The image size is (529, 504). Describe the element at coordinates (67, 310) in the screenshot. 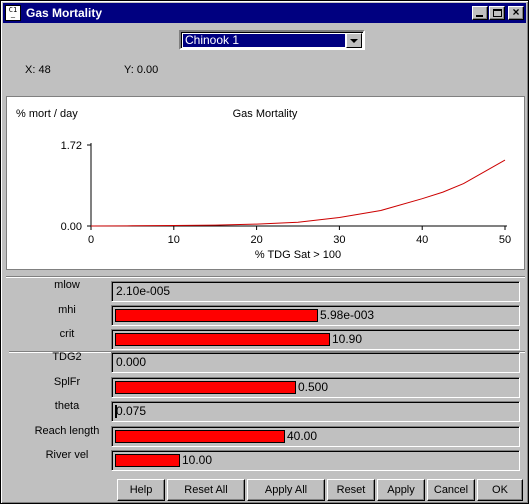

I see `param-label-mhi: mhi` at that location.